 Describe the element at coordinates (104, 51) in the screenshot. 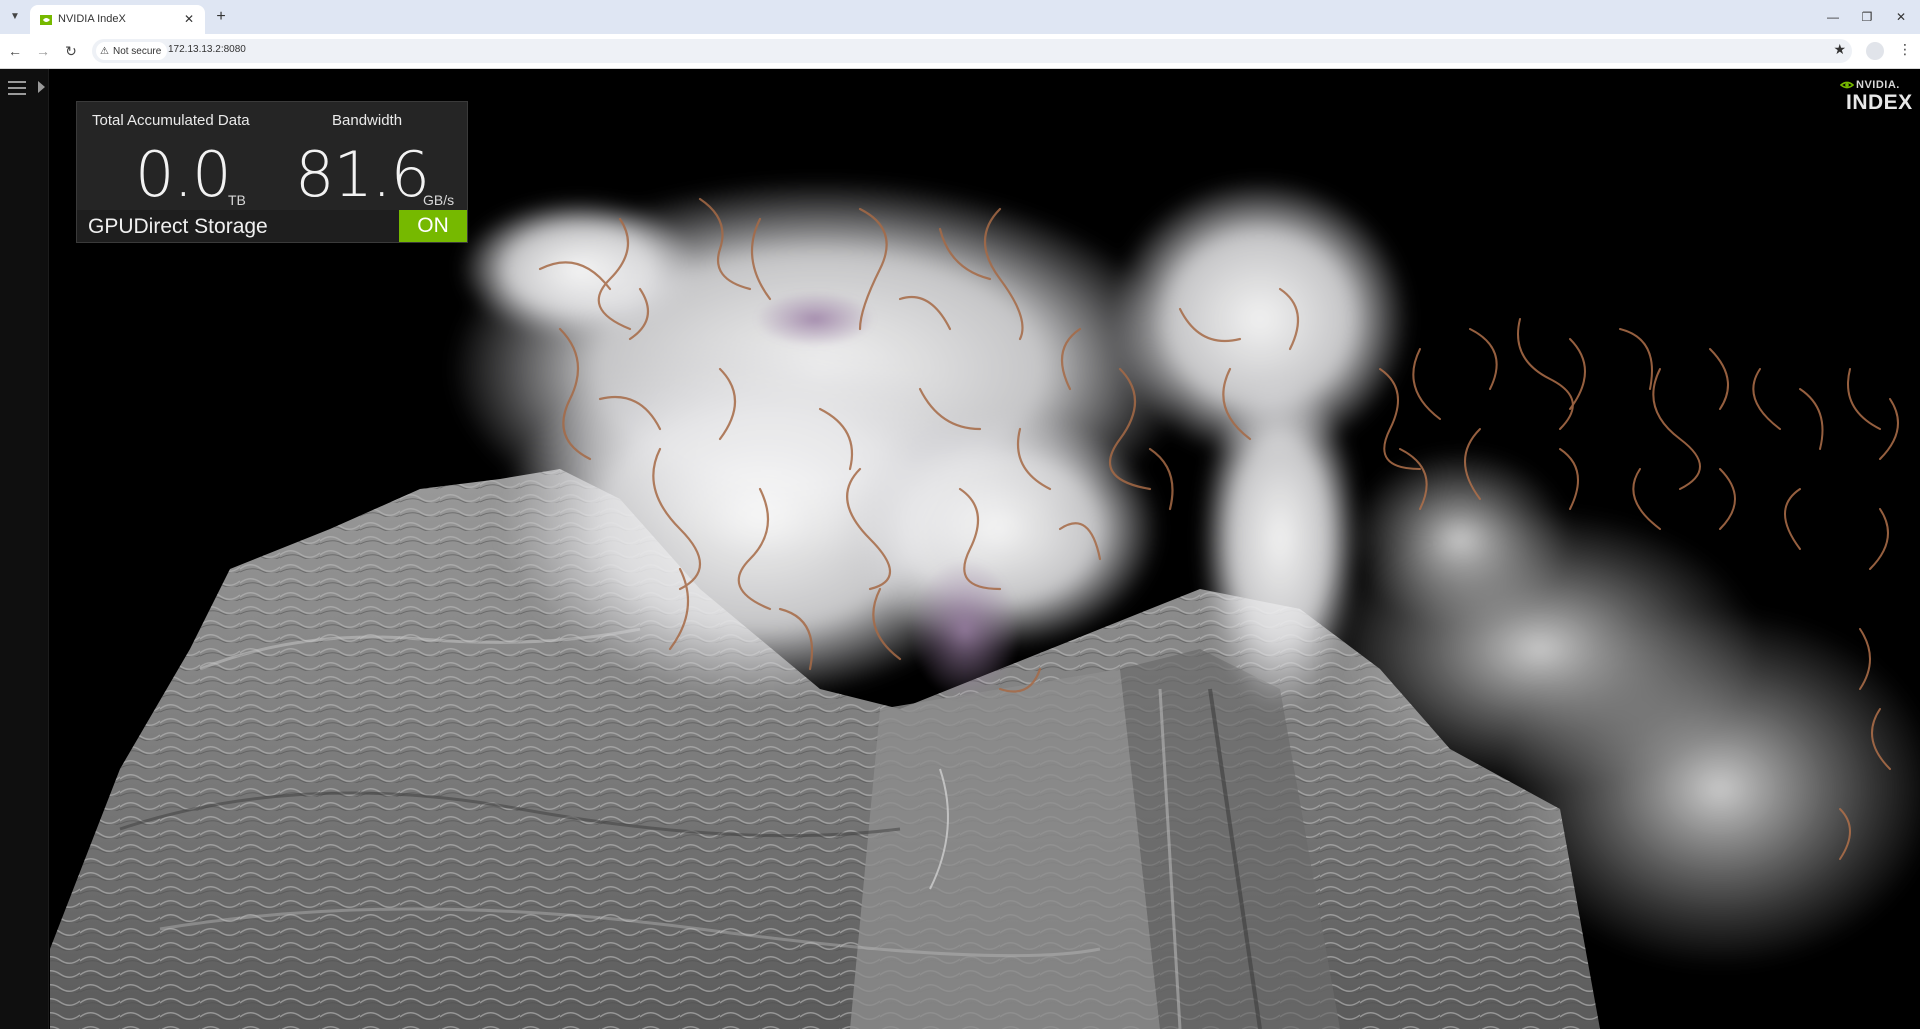

I see `warning-icon: ⚠` at that location.